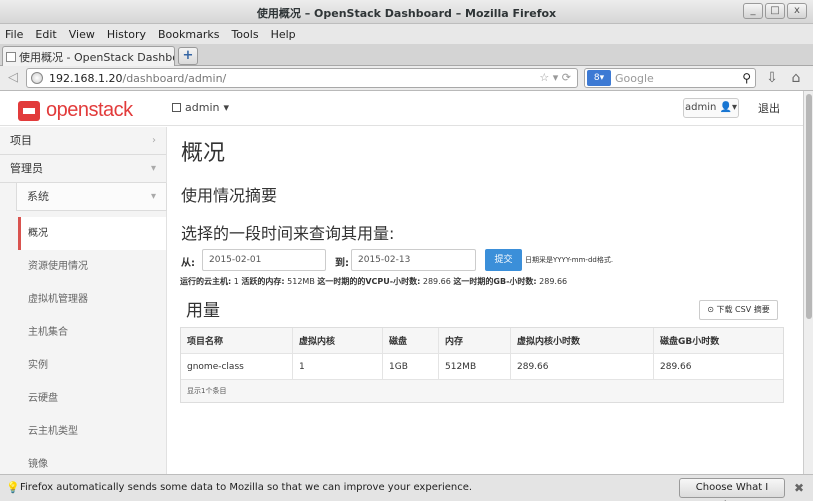  What do you see at coordinates (413, 260) in the screenshot?
I see `to-date-input: 2015-02-13` at bounding box center [413, 260].